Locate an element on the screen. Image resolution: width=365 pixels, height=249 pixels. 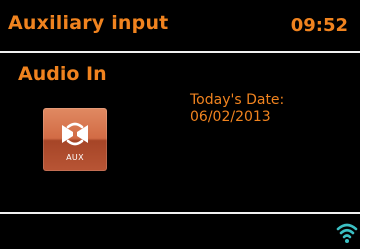
status-divider is located at coordinates (180, 213).